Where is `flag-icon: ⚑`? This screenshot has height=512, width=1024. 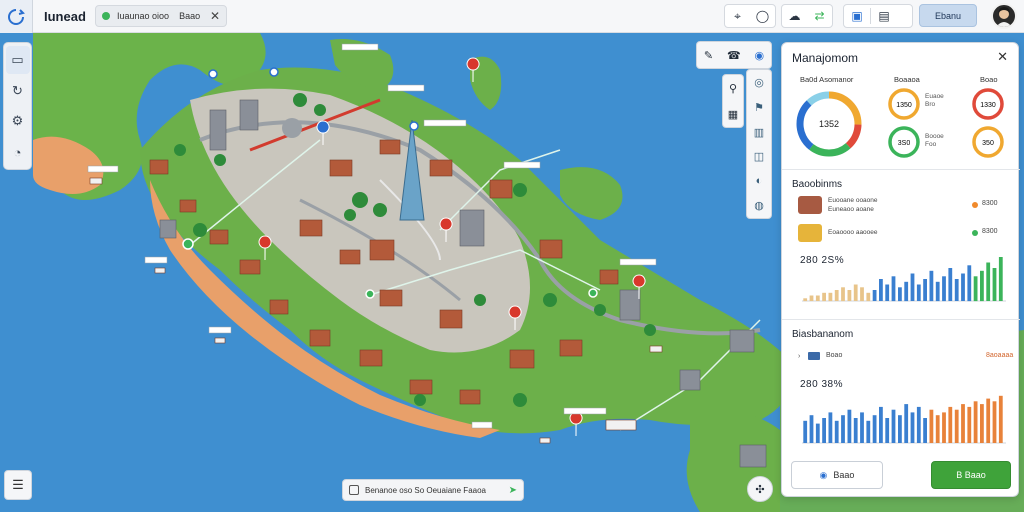
flag-icon: ⚑ is located at coordinates (759, 107).